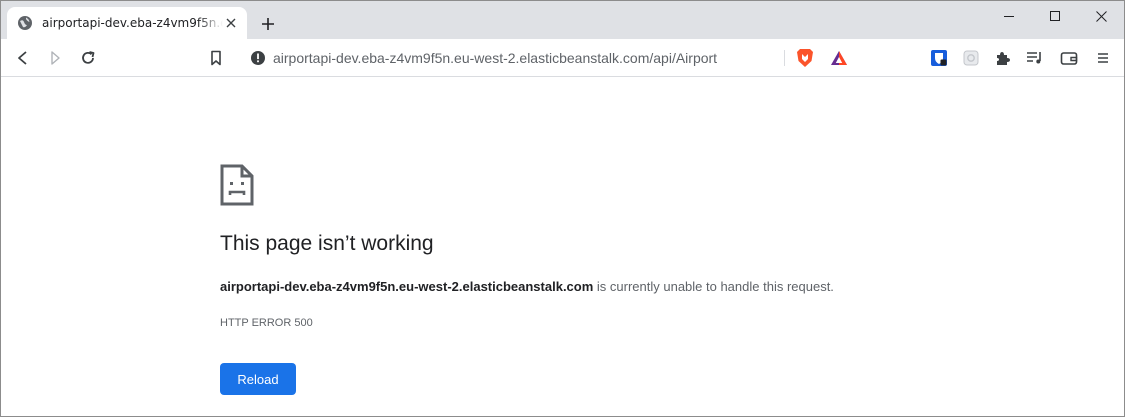 This screenshot has width=1125, height=417. I want to click on error-code: HTTP ERROR 500, so click(266, 323).